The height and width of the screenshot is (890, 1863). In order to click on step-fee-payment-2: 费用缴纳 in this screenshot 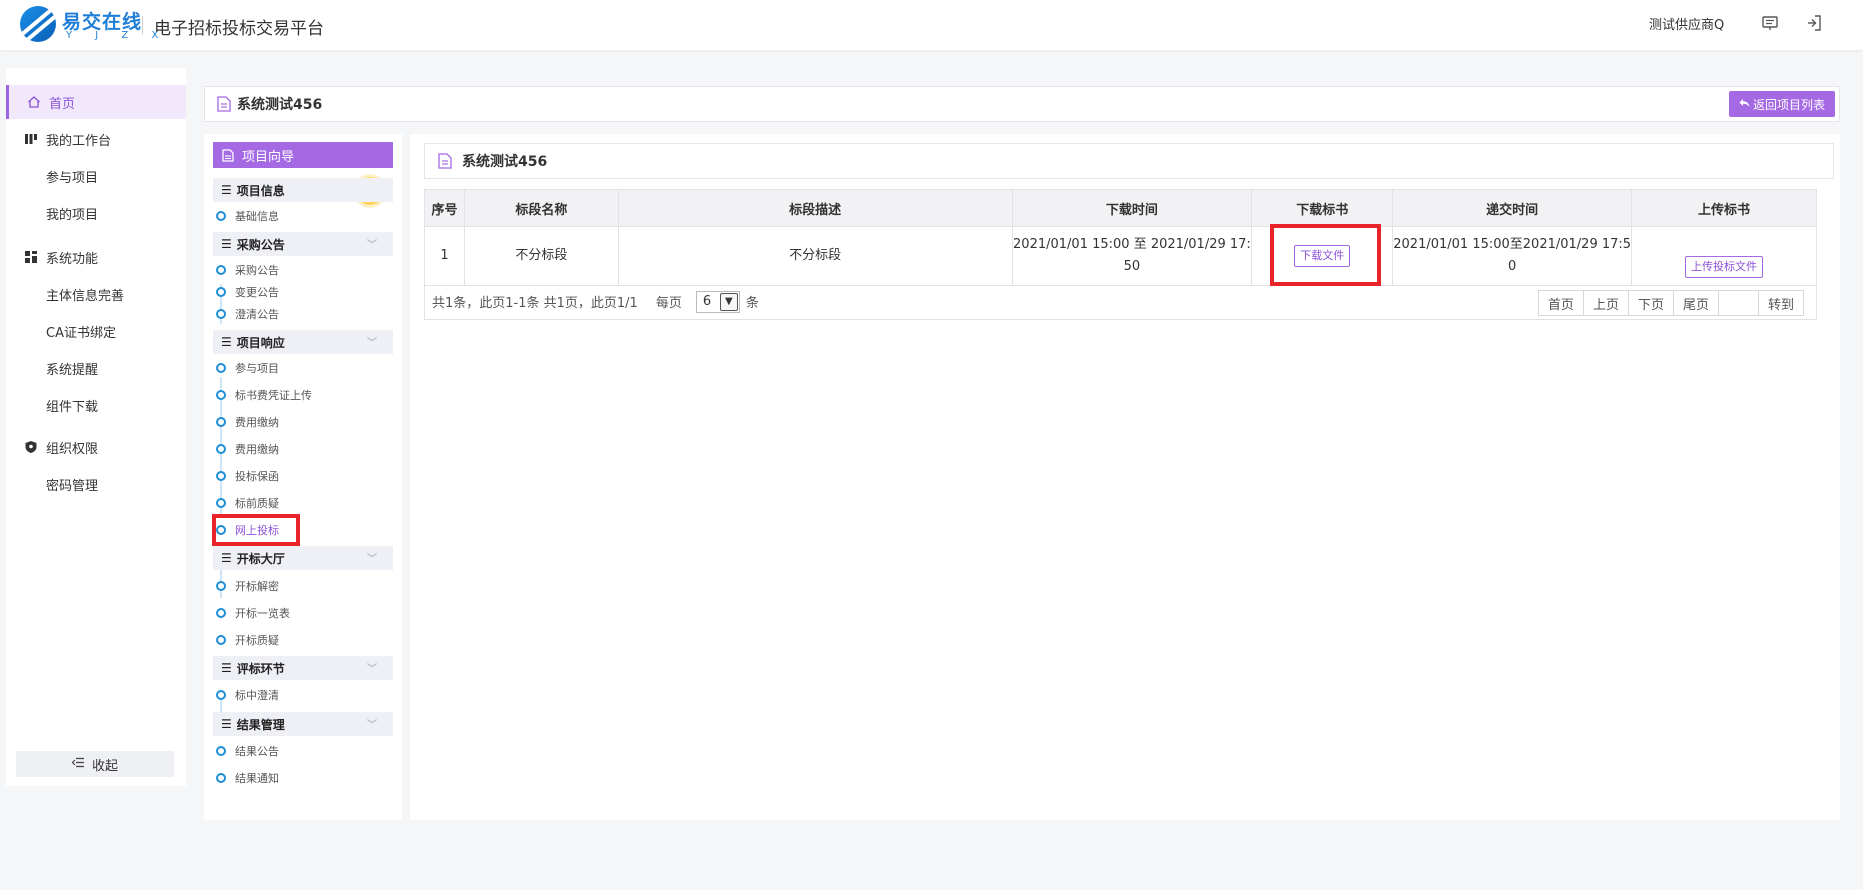, I will do `click(247, 449)`.